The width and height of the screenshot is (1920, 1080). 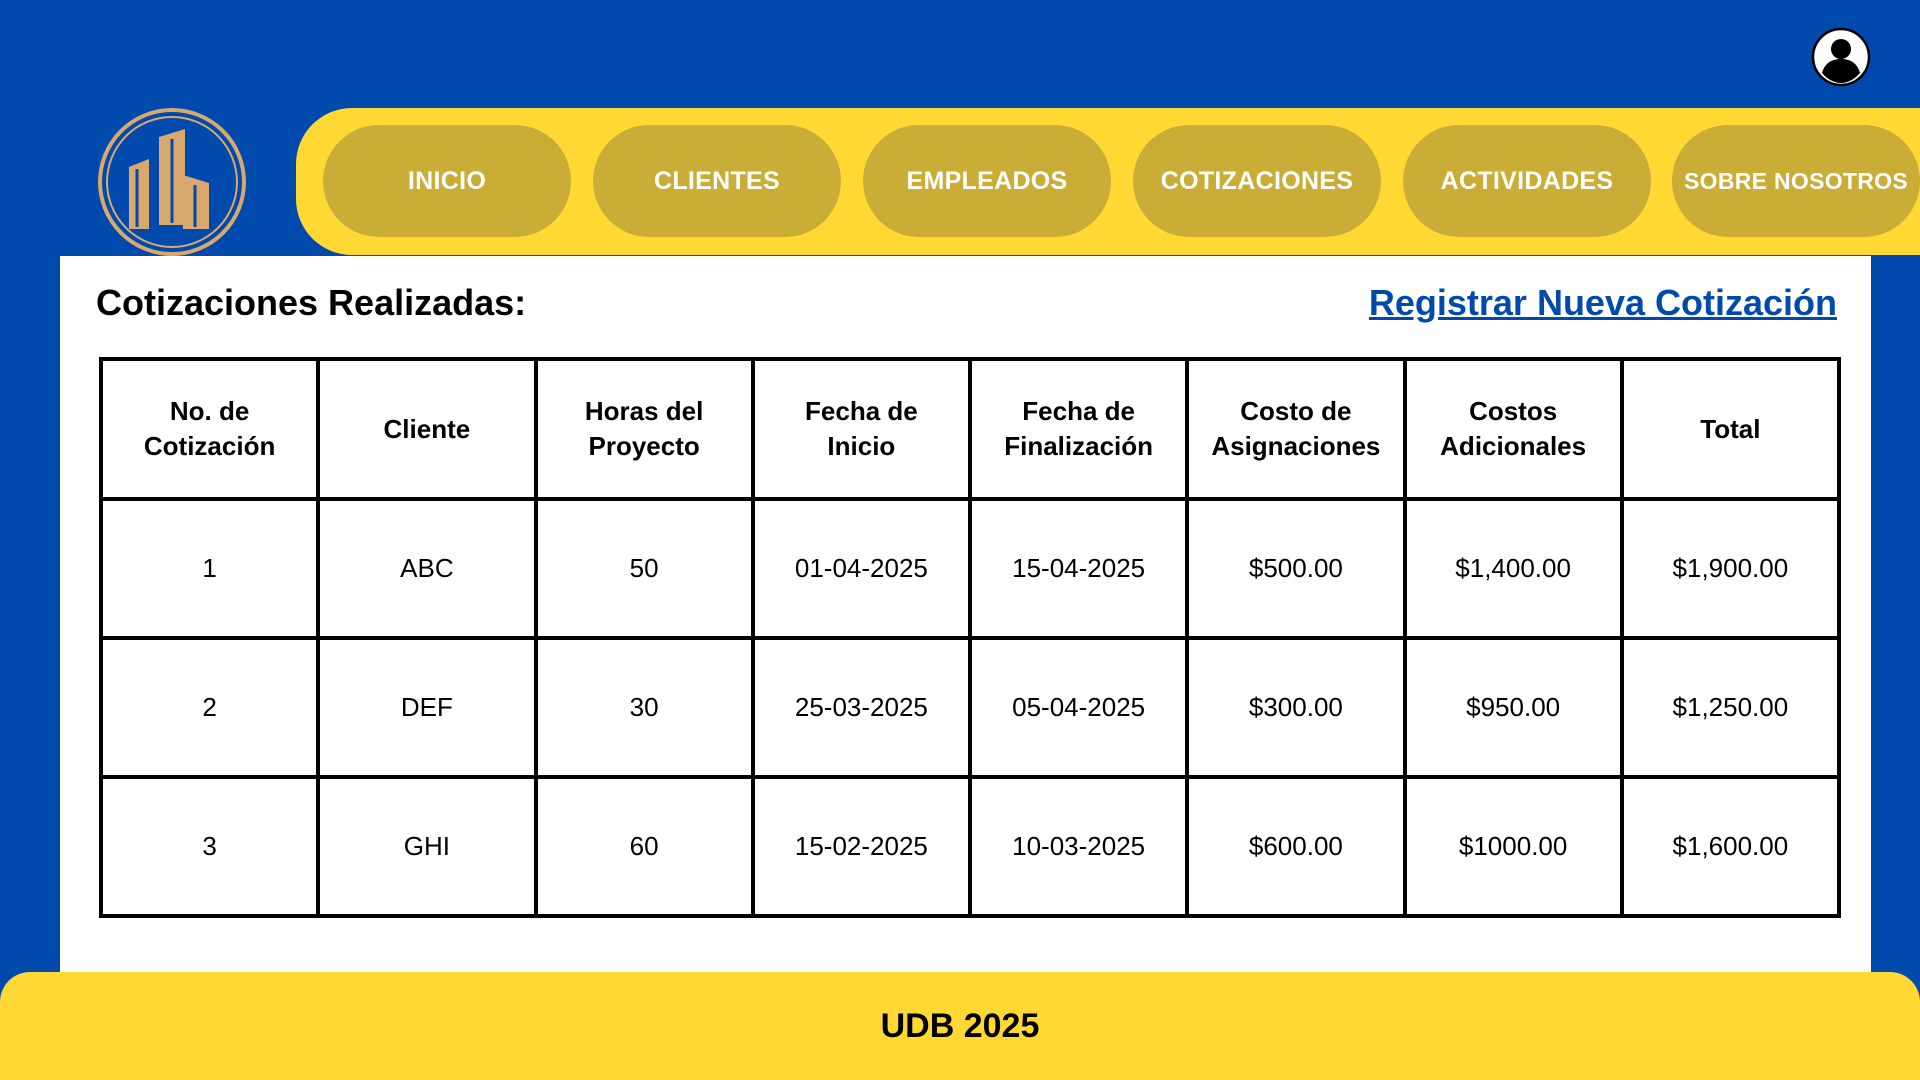 I want to click on footer-text: UDB 2025, so click(x=960, y=1025).